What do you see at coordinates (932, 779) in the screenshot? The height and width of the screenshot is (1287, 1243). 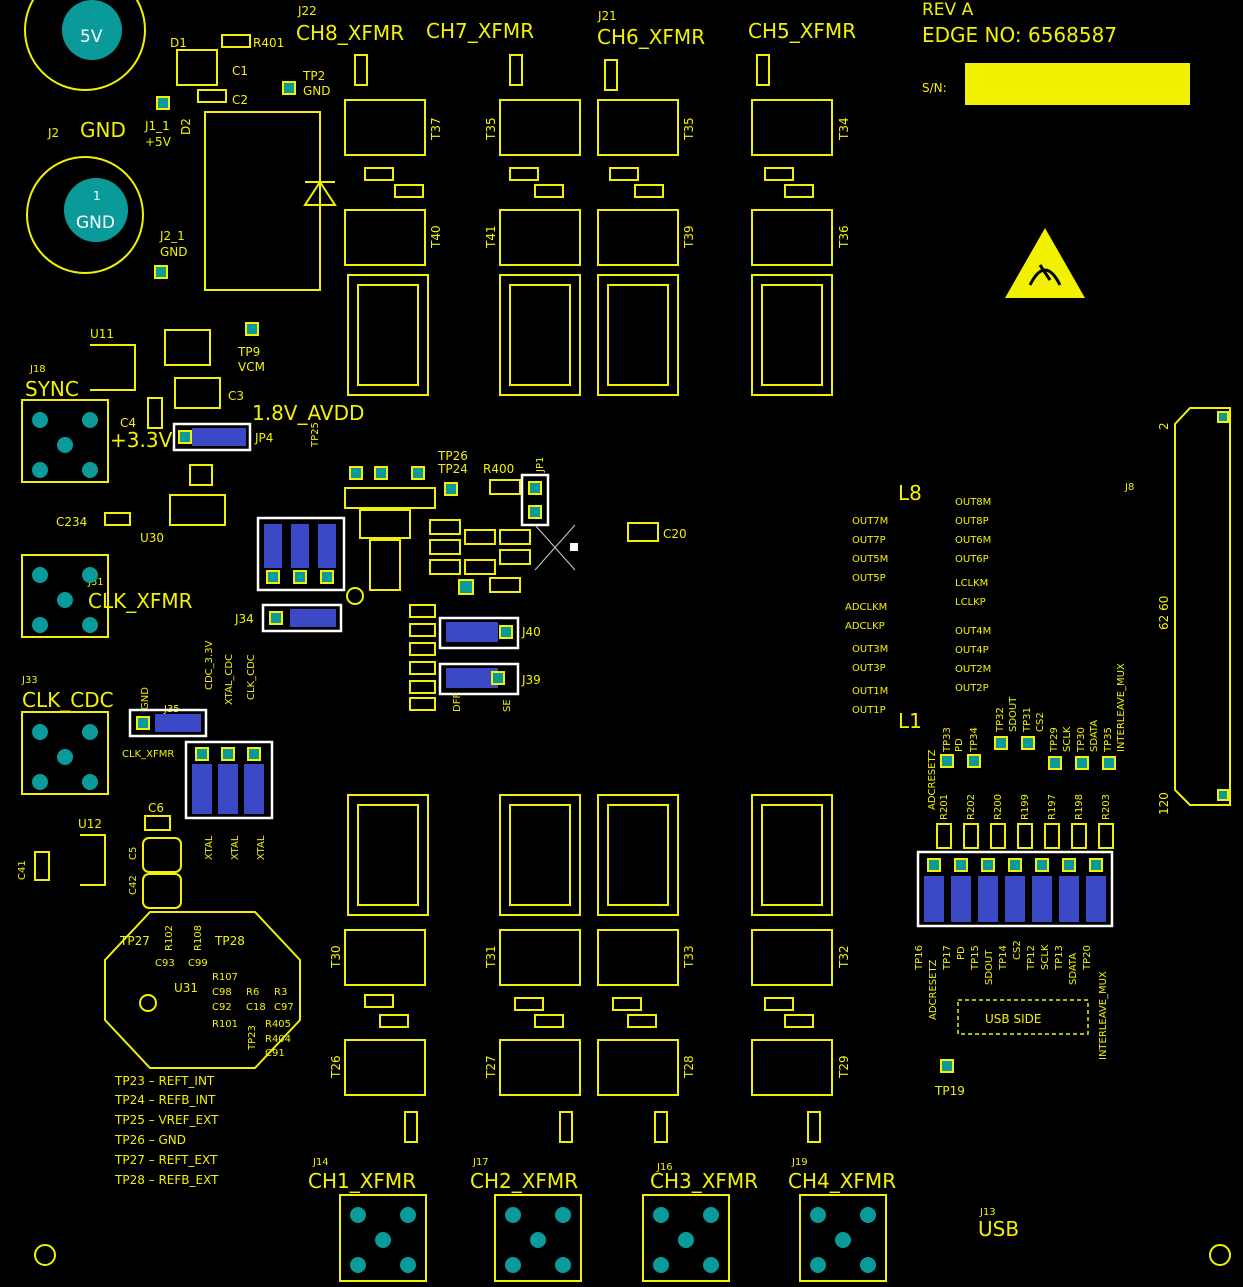 I see `spi-top-label: ADCRESETZ` at bounding box center [932, 779].